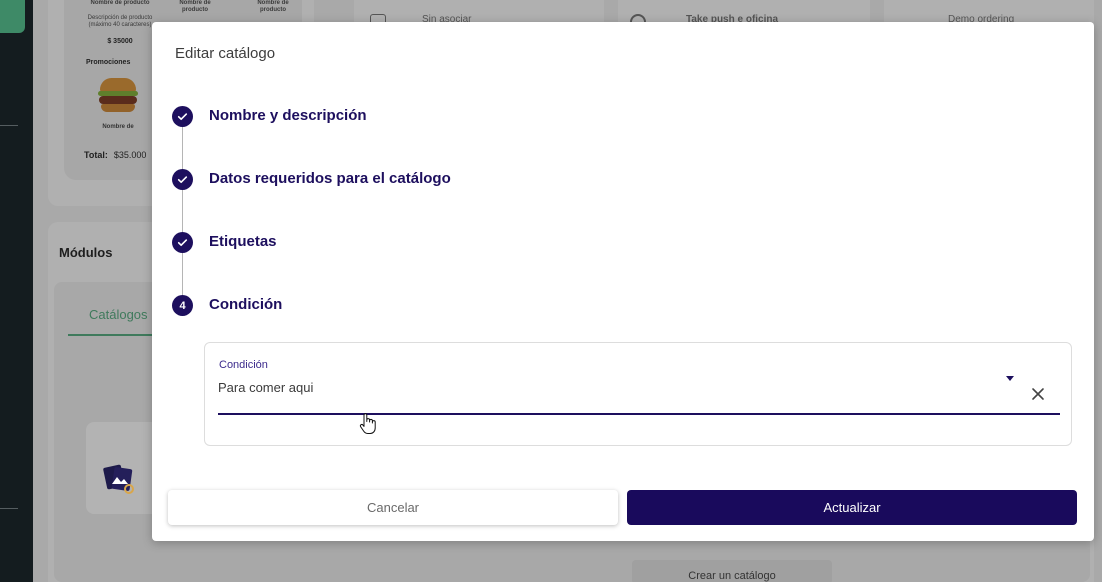 The image size is (1102, 582). What do you see at coordinates (225, 53) in the screenshot?
I see `modal-title: Editar catálogo` at bounding box center [225, 53].